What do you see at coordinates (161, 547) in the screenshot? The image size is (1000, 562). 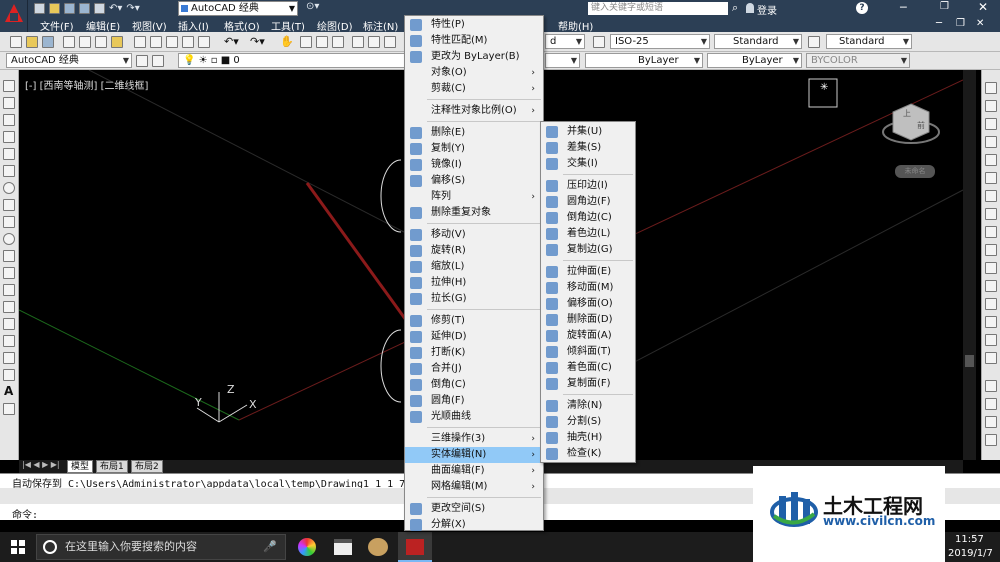 I see `taskbar-search-input: 在这里输入你要搜索的内容 🎤` at bounding box center [161, 547].